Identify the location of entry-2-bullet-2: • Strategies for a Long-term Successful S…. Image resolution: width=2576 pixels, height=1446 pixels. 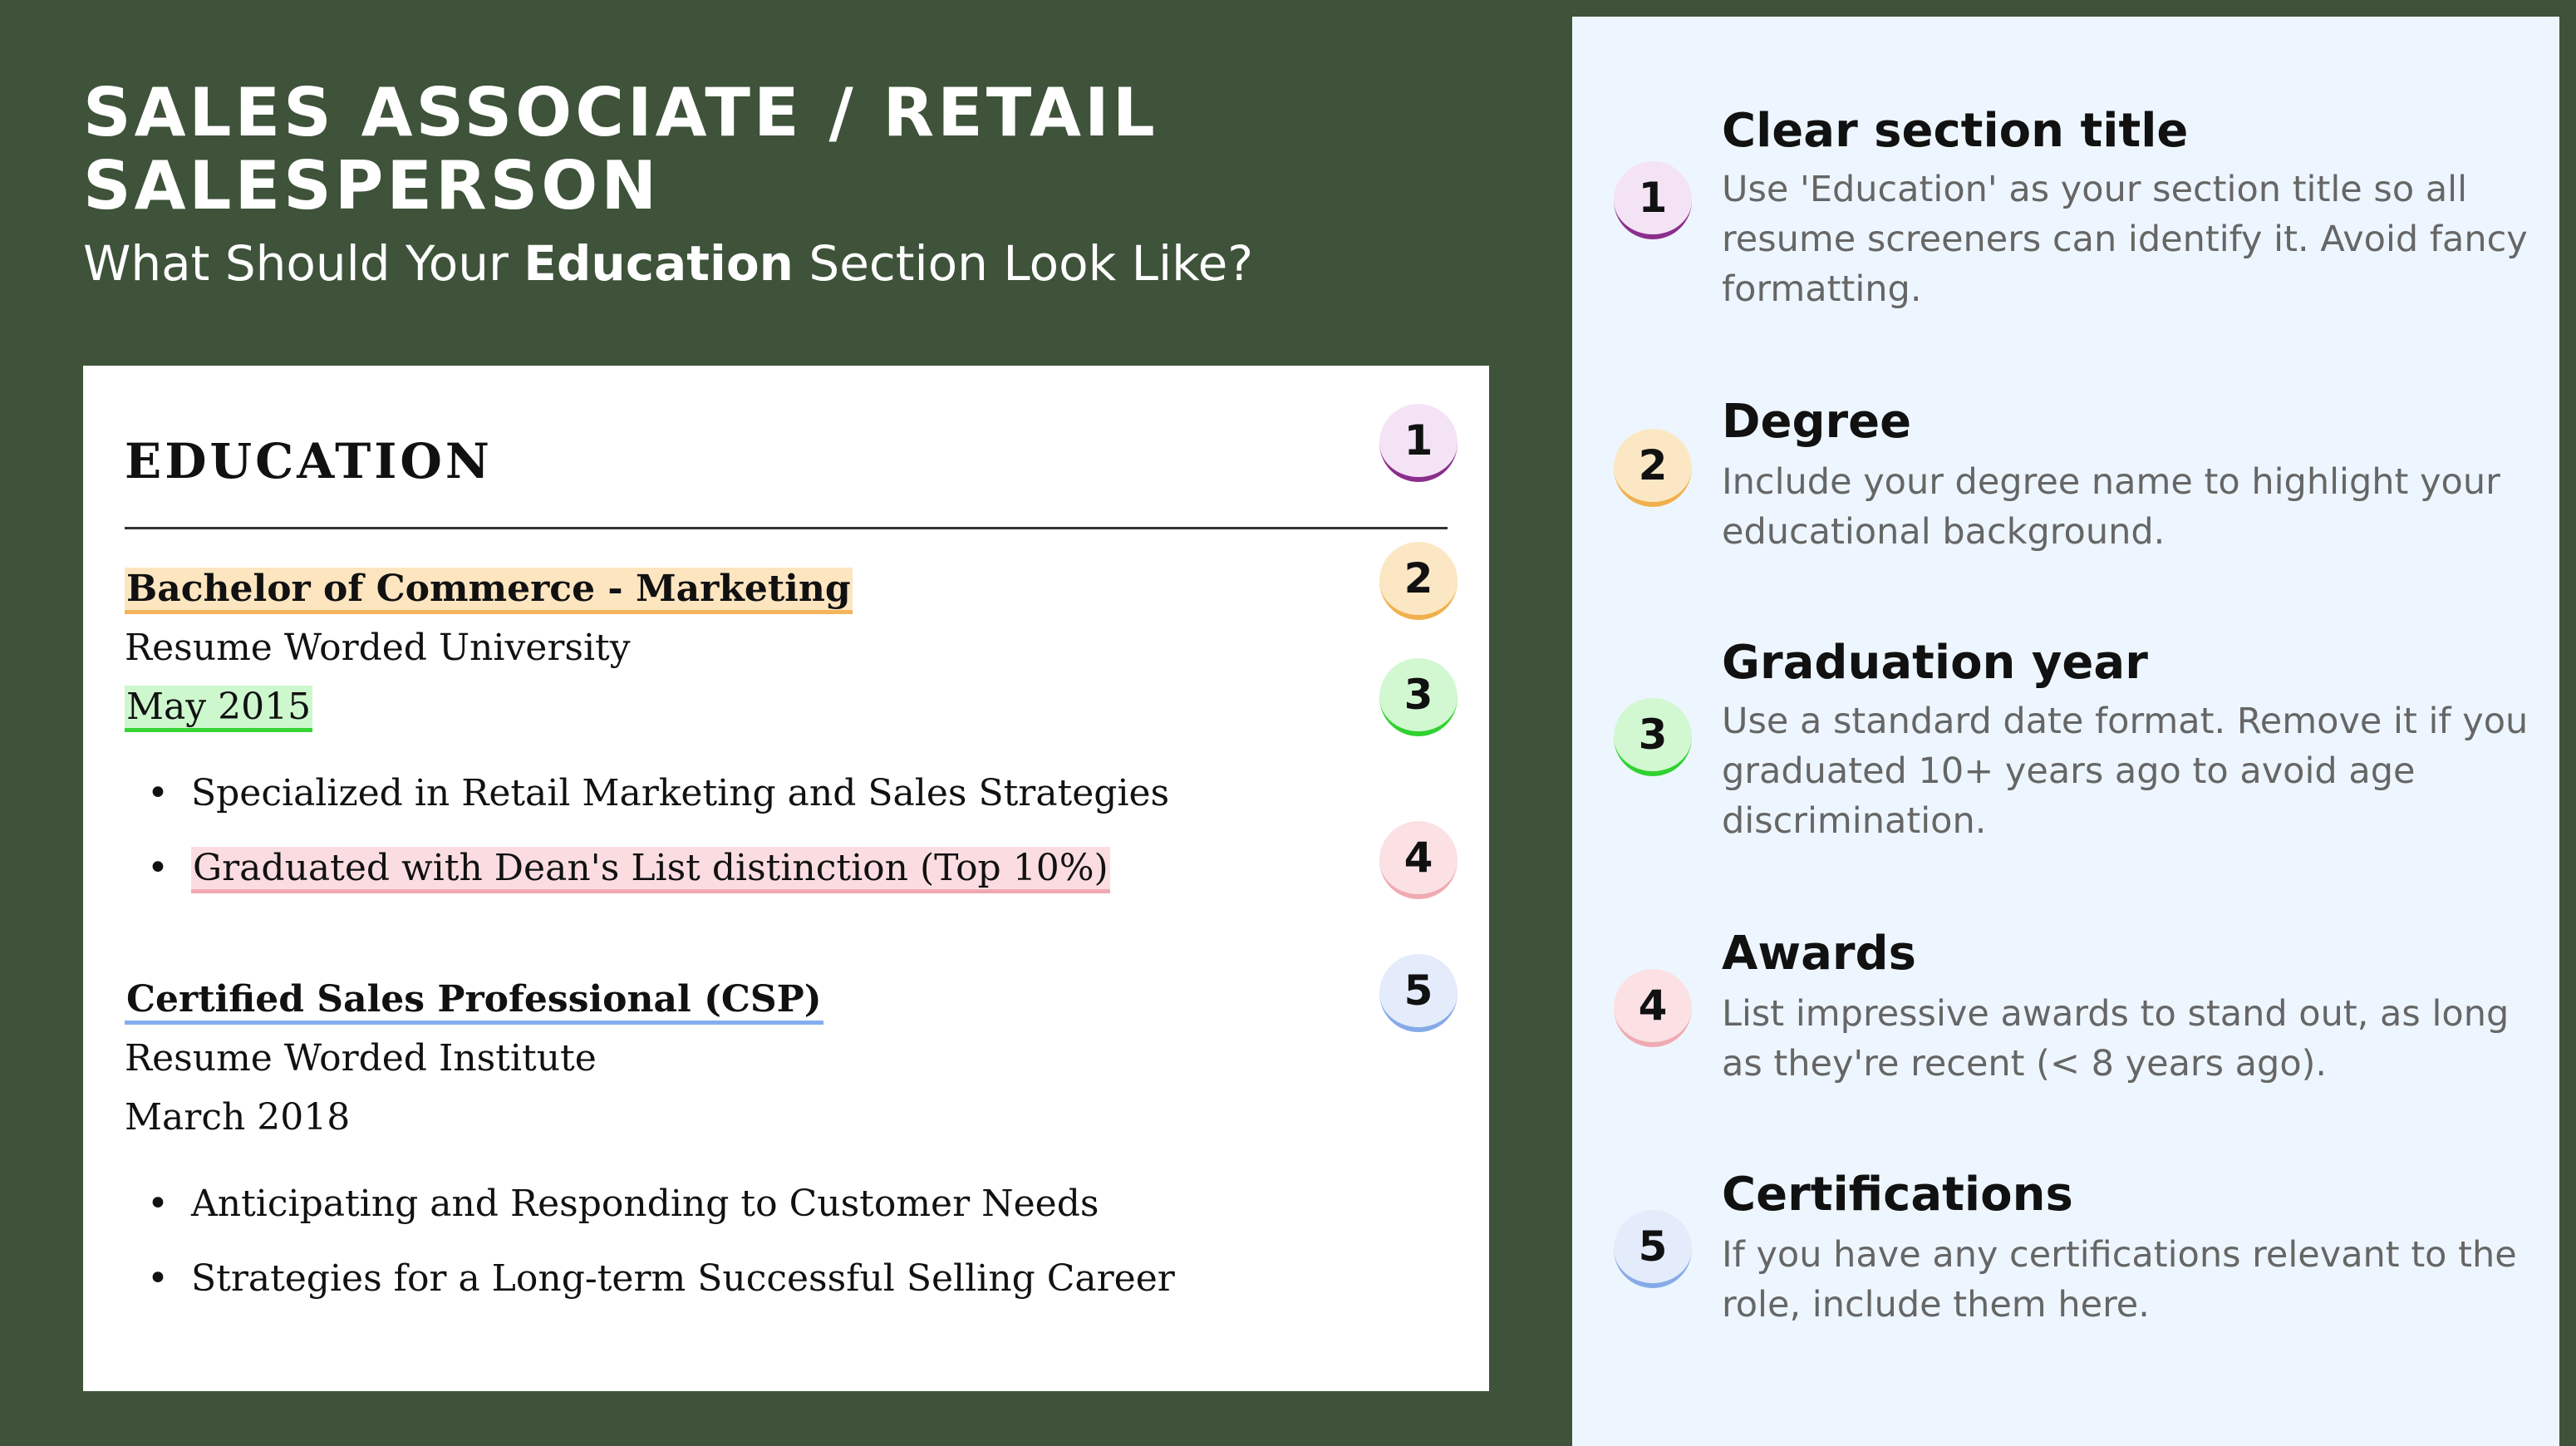
(650, 1279).